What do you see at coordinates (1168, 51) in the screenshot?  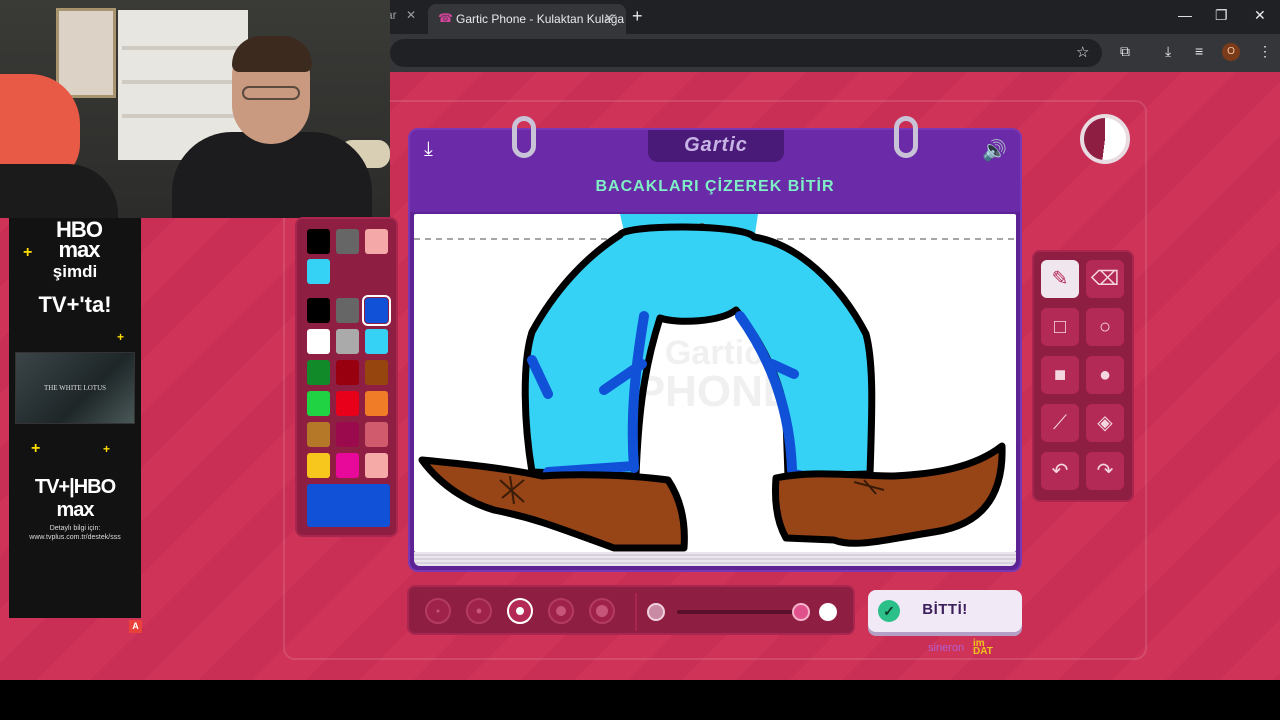 I see `download-icon: ⤓` at bounding box center [1168, 51].